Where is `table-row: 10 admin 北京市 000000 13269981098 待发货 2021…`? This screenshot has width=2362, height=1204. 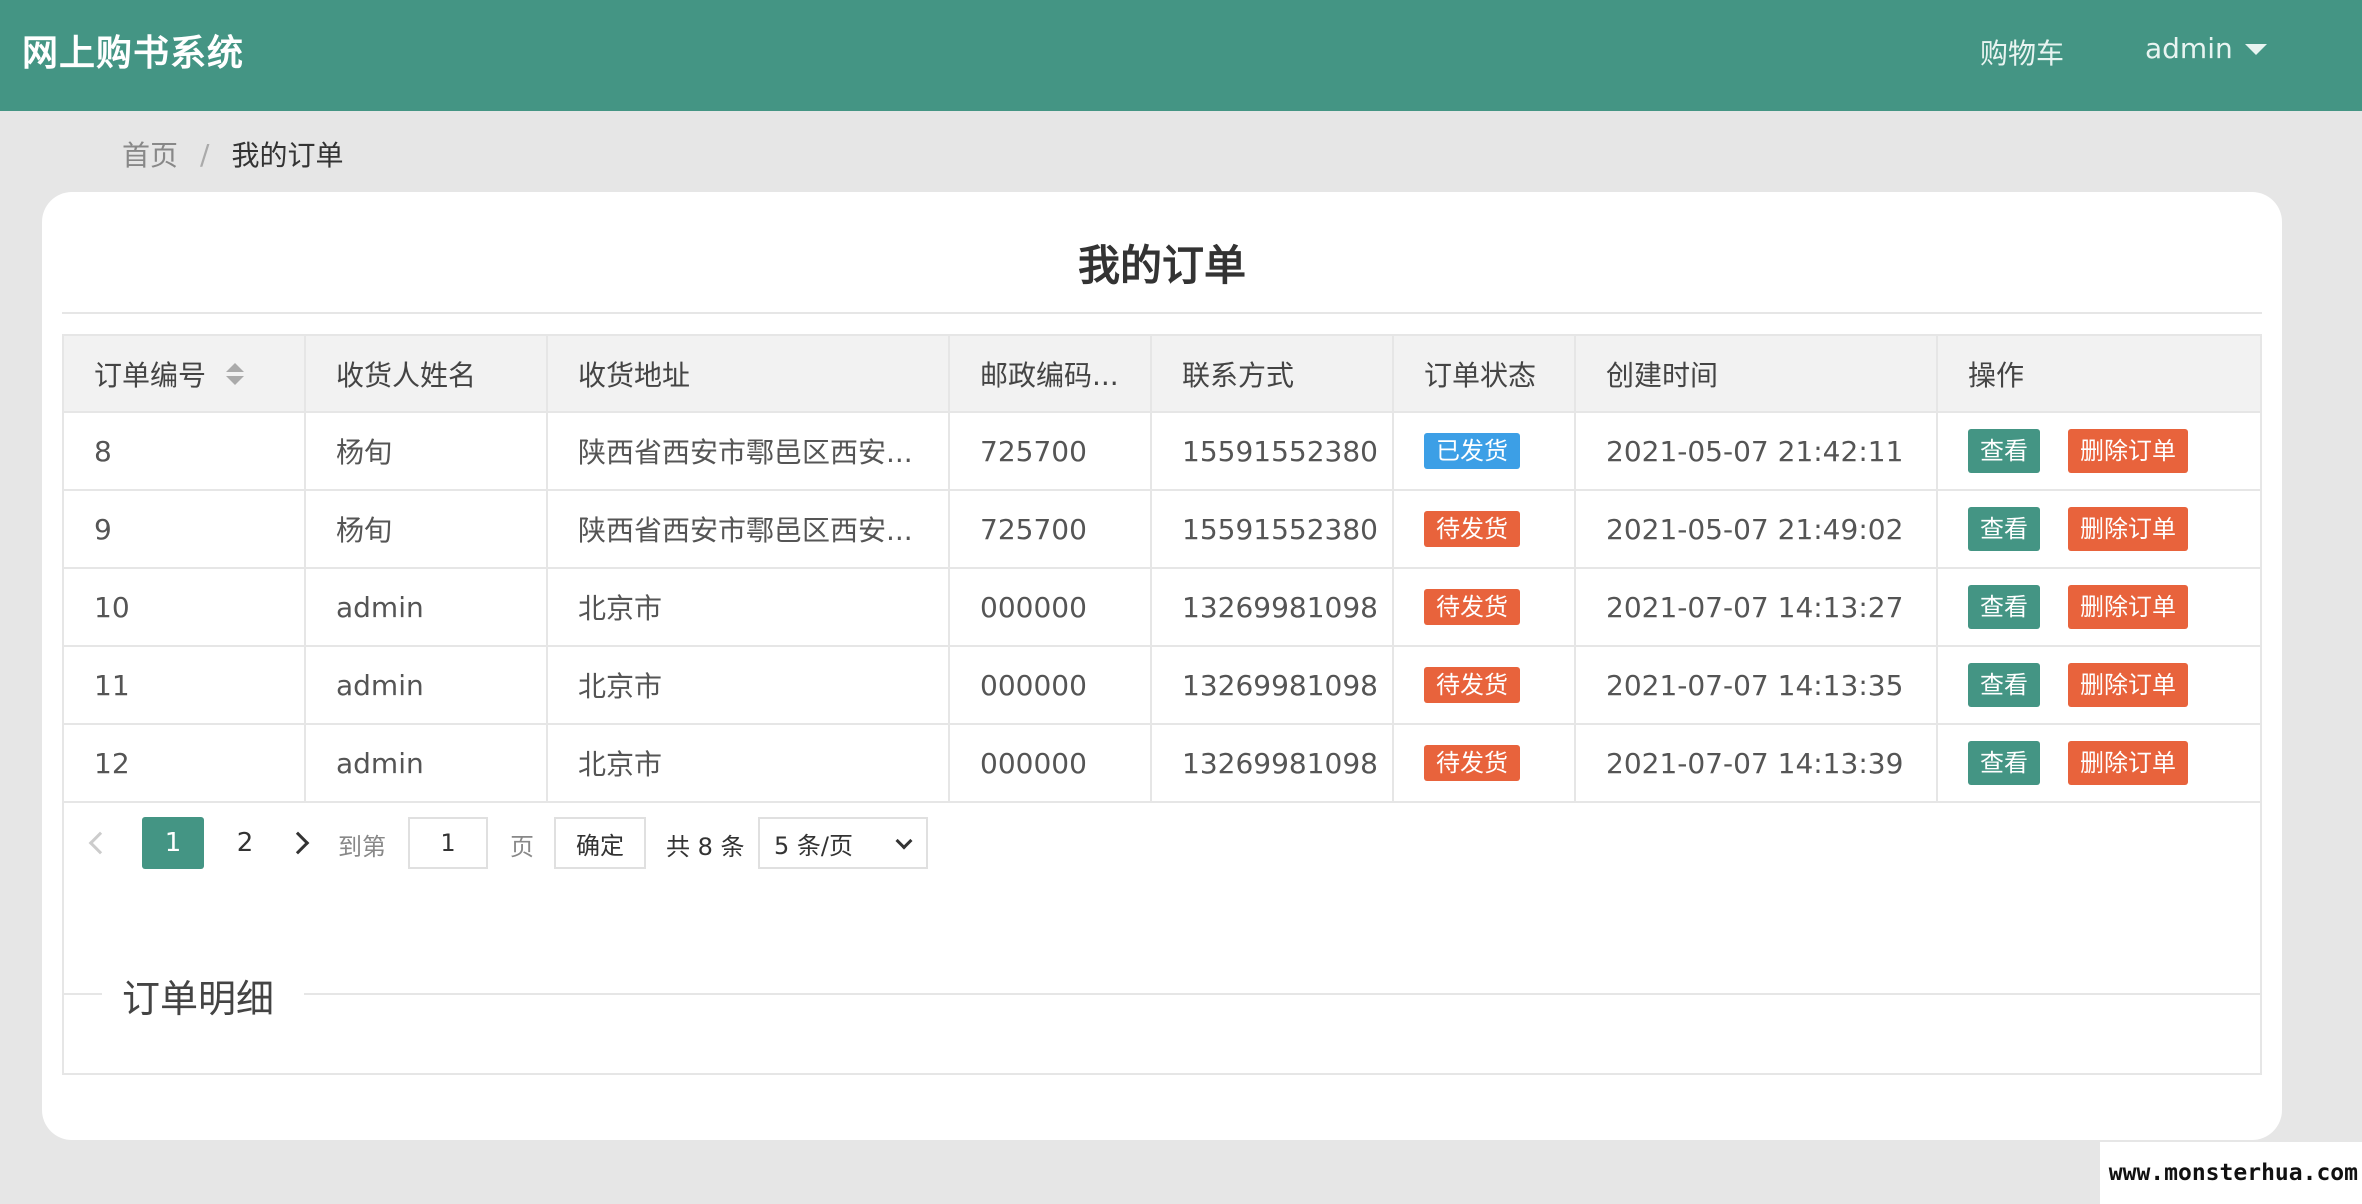 table-row: 10 admin 北京市 000000 13269981098 待发货 2021… is located at coordinates (1162, 608).